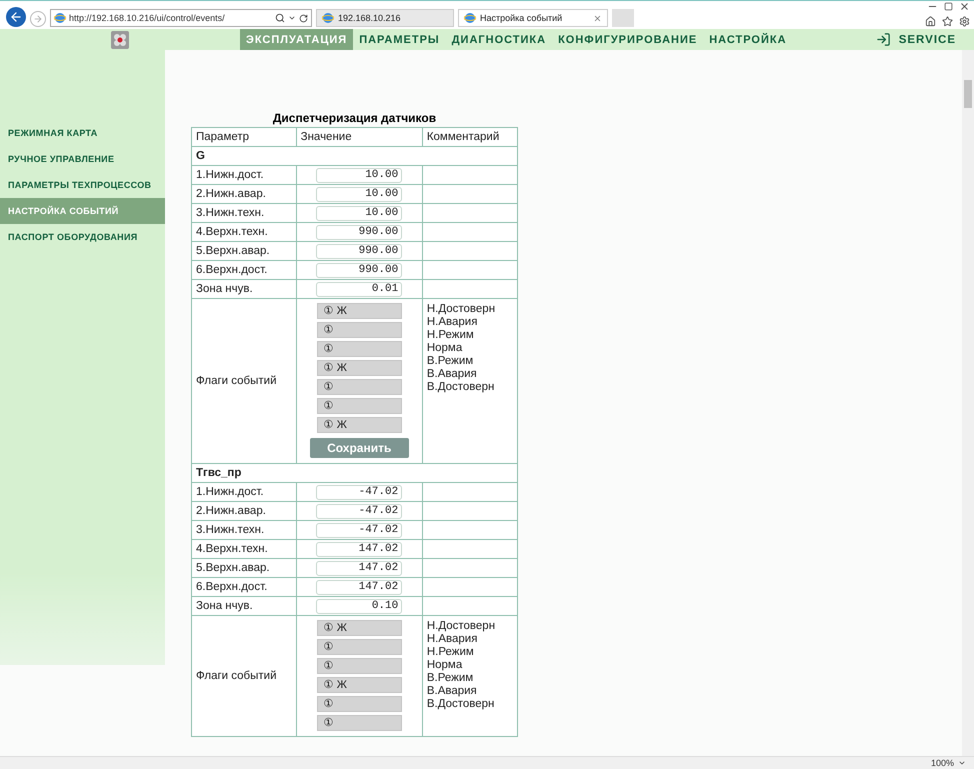 The image size is (974, 769). What do you see at coordinates (82, 159) in the screenshot?
I see `sidebar-item: РУЧНОЕ УПРАВЛЕНИЕ` at bounding box center [82, 159].